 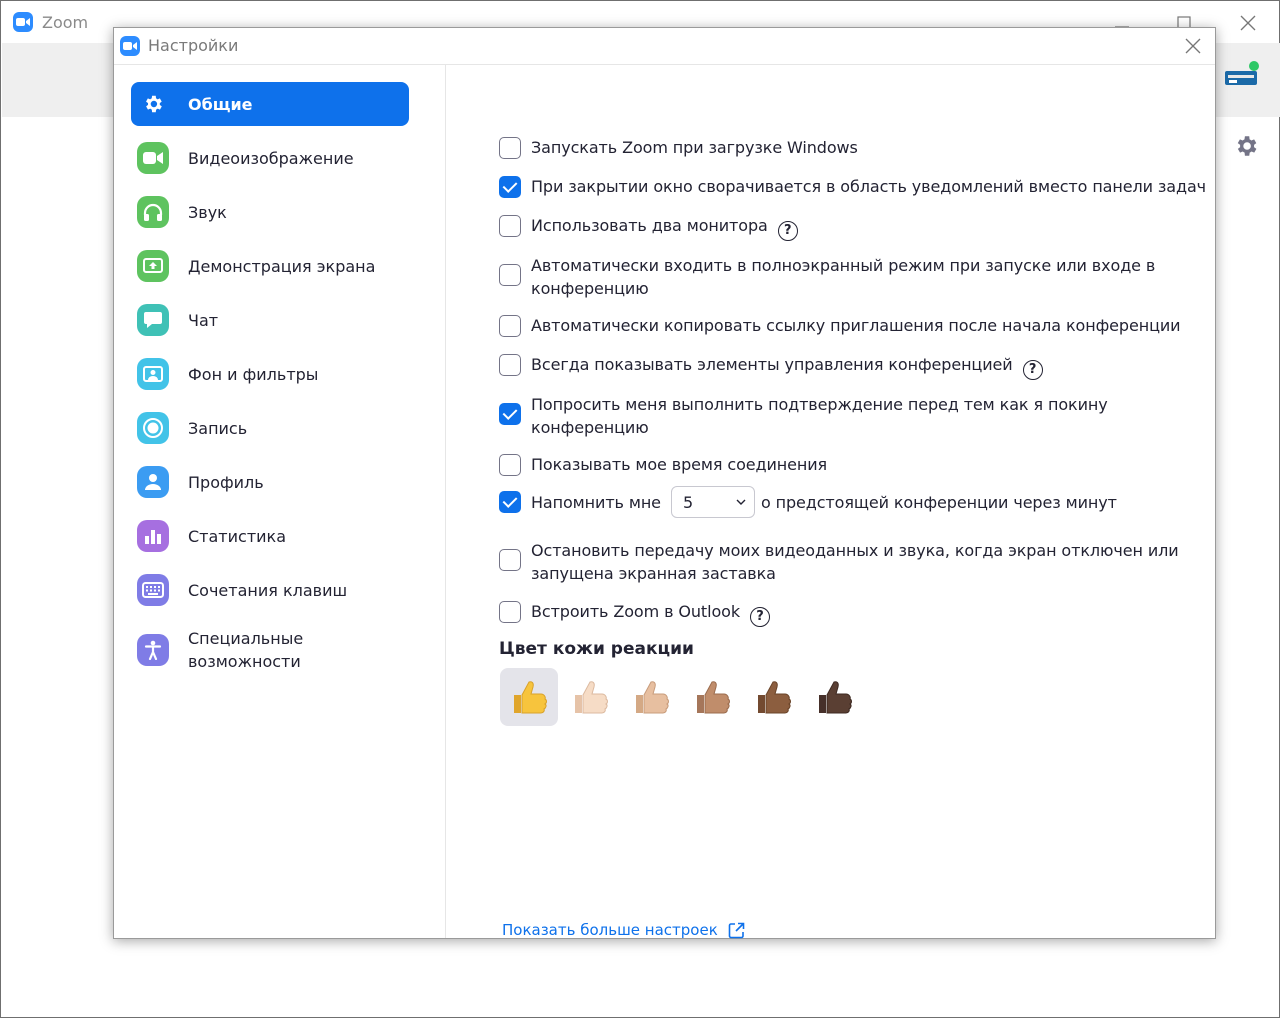 What do you see at coordinates (153, 482) in the screenshot?
I see `profile-icon` at bounding box center [153, 482].